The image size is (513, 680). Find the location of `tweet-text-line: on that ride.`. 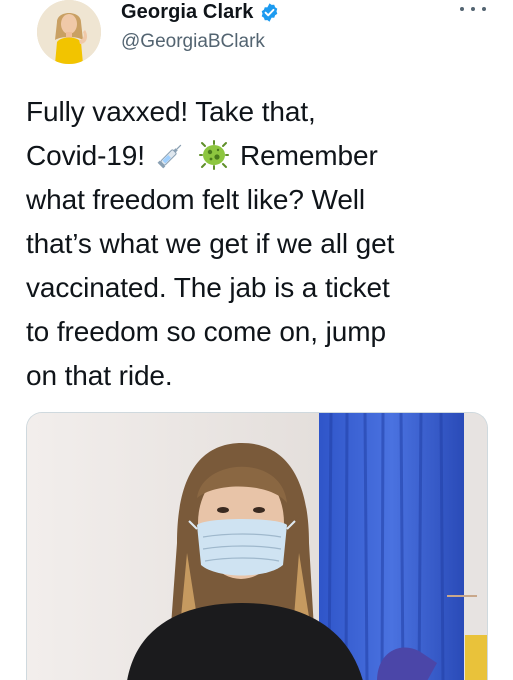

tweet-text-line: on that ride. is located at coordinates (99, 375).